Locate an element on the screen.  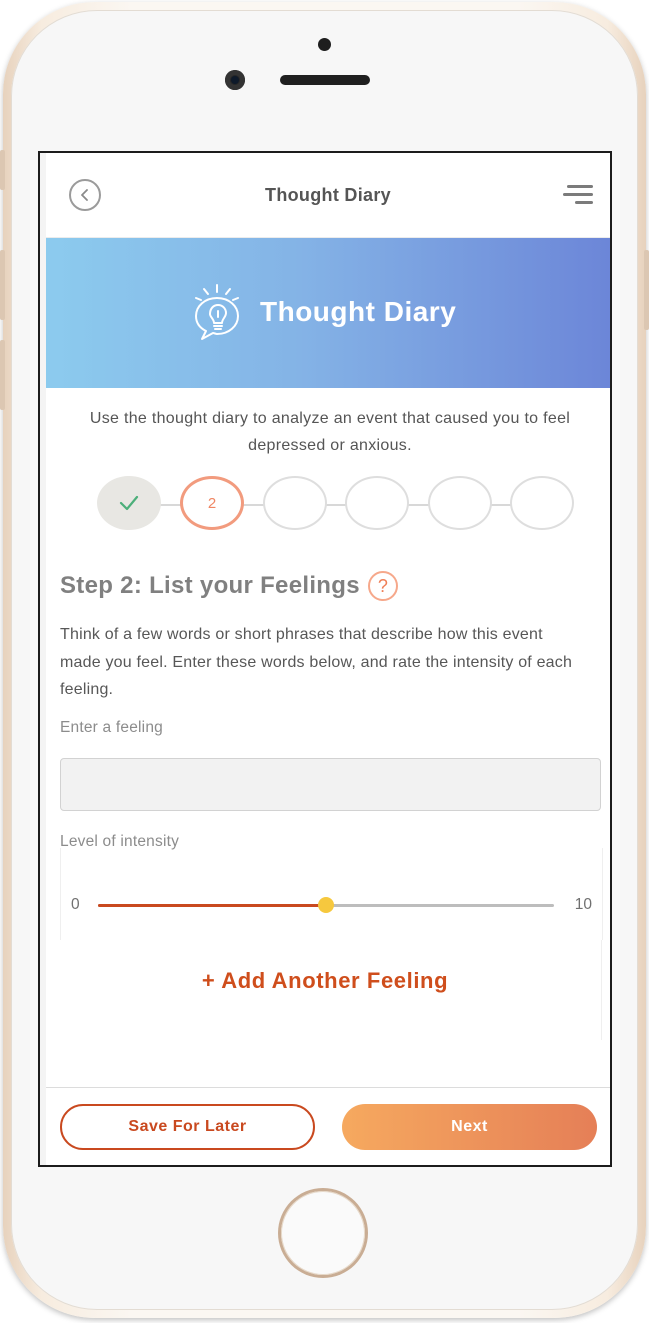
help-icon: ? is located at coordinates (382, 586).